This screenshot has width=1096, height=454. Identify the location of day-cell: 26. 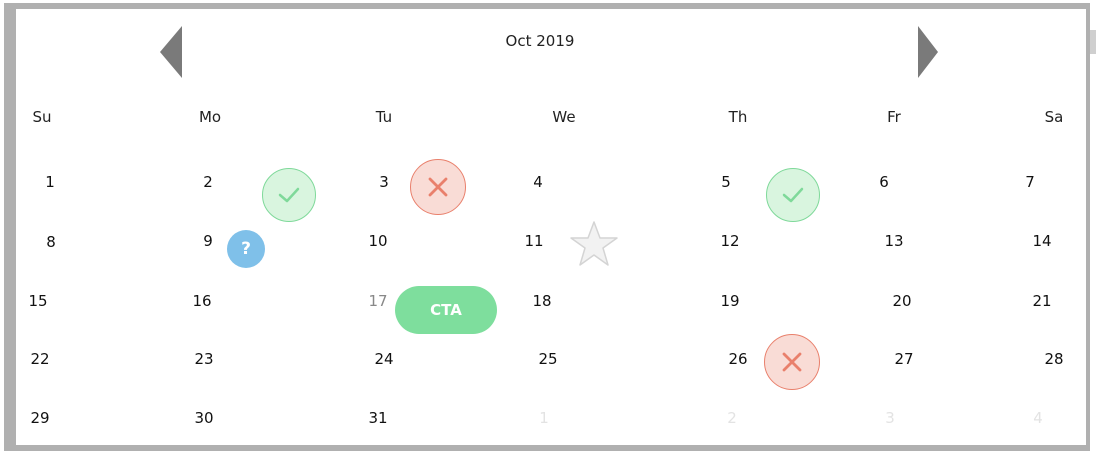
(738, 359).